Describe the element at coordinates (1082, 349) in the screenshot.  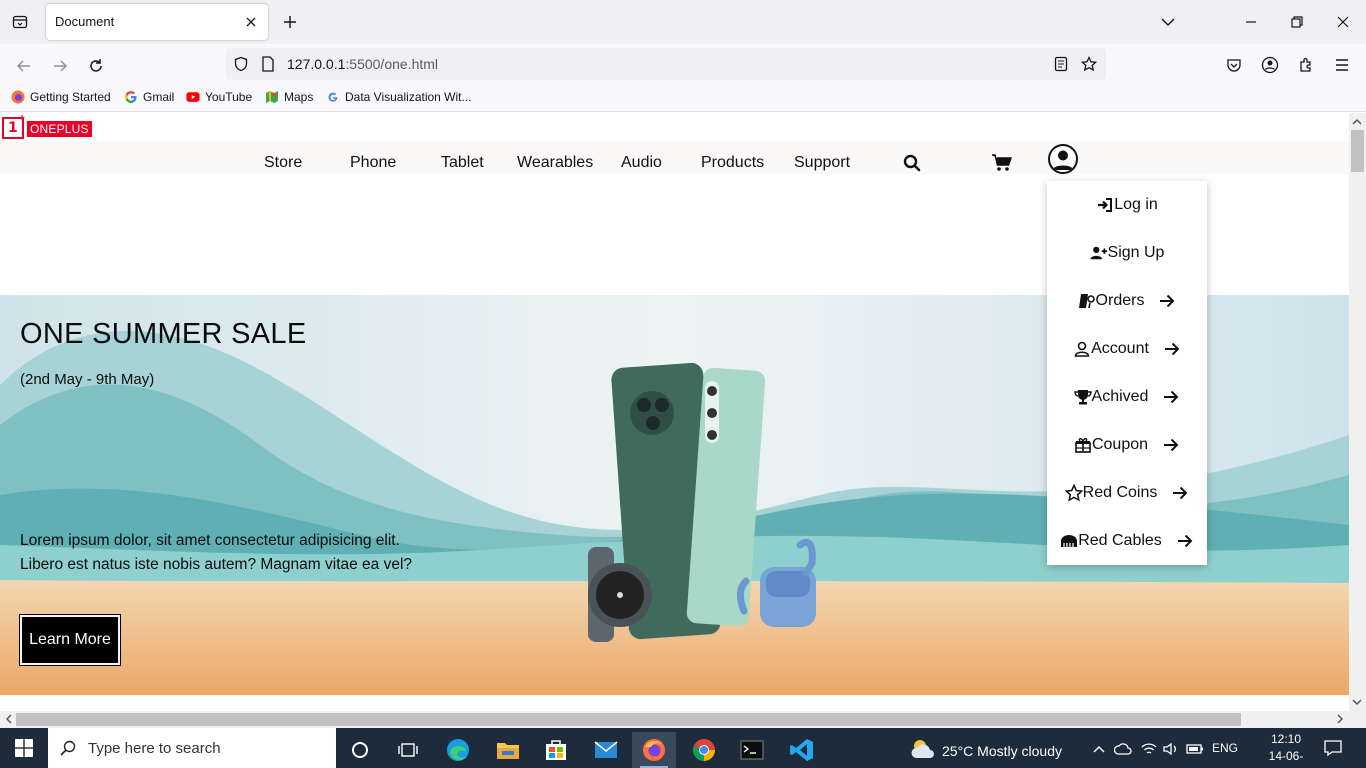
I see `user-icon` at that location.